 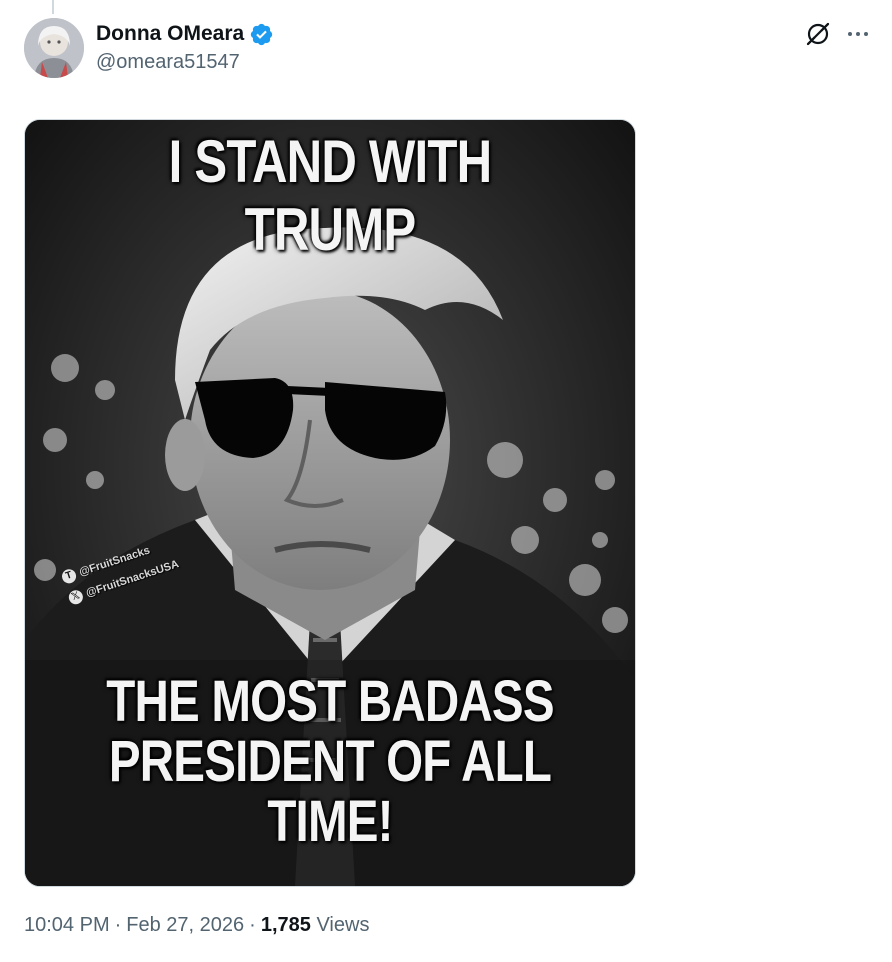 I want to click on truth-social-icon: T, so click(x=69, y=576).